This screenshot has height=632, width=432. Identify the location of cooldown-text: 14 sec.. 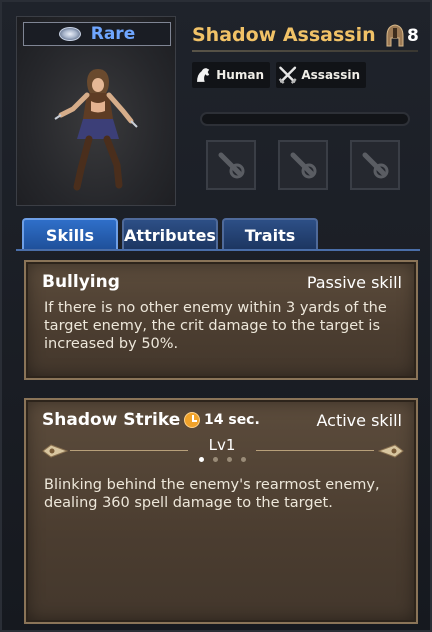
(232, 420).